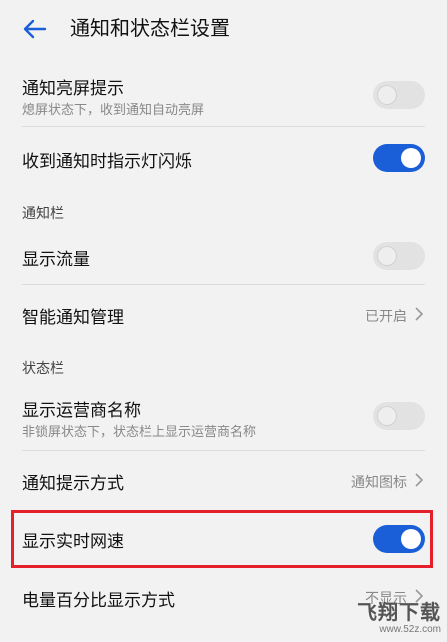 The image size is (447, 642). Describe the element at coordinates (222, 539) in the screenshot. I see `highlight-box` at that location.